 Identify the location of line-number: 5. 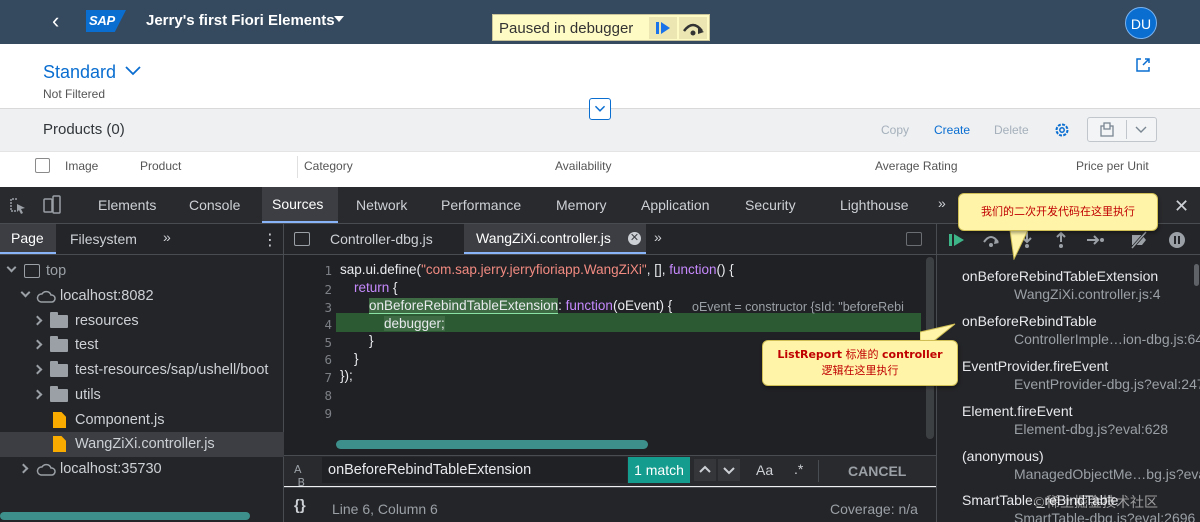
(322, 342).